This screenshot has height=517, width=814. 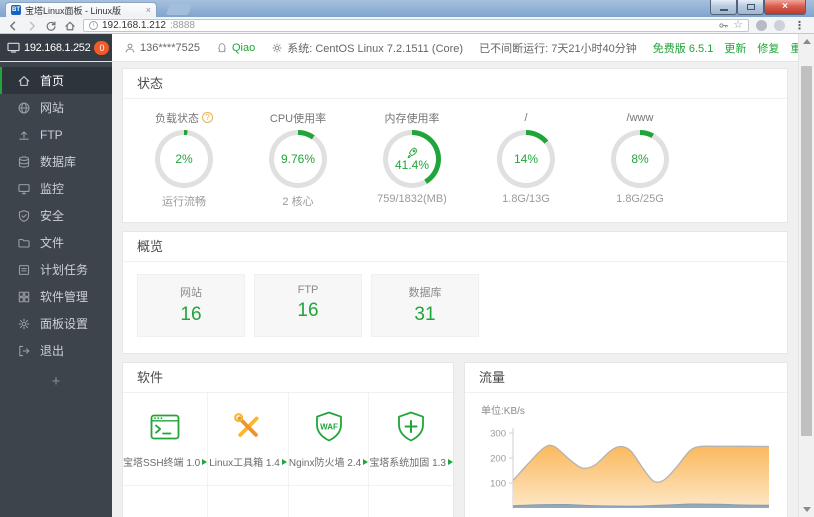 I want to click on address-bar: i 192.168.1.212:8888 ☆, so click(x=416, y=25).